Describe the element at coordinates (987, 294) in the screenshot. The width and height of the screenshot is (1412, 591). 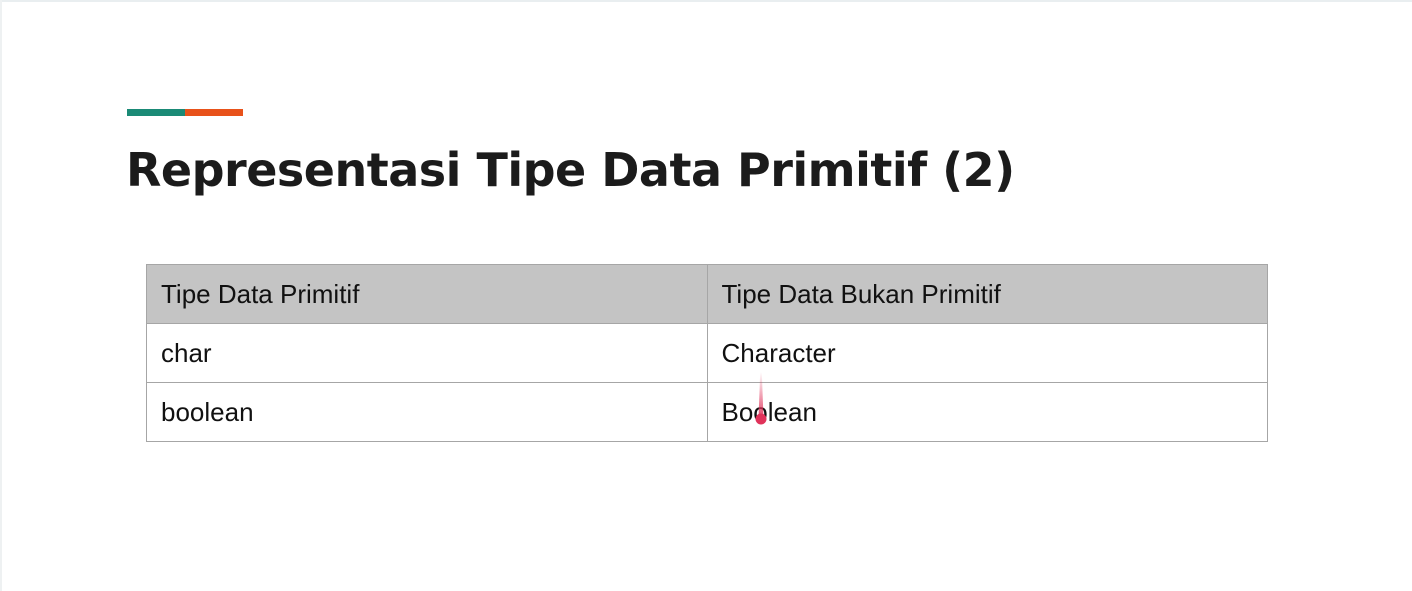
I see `header-non-primitive: Tipe Data Bukan Primitif` at that location.